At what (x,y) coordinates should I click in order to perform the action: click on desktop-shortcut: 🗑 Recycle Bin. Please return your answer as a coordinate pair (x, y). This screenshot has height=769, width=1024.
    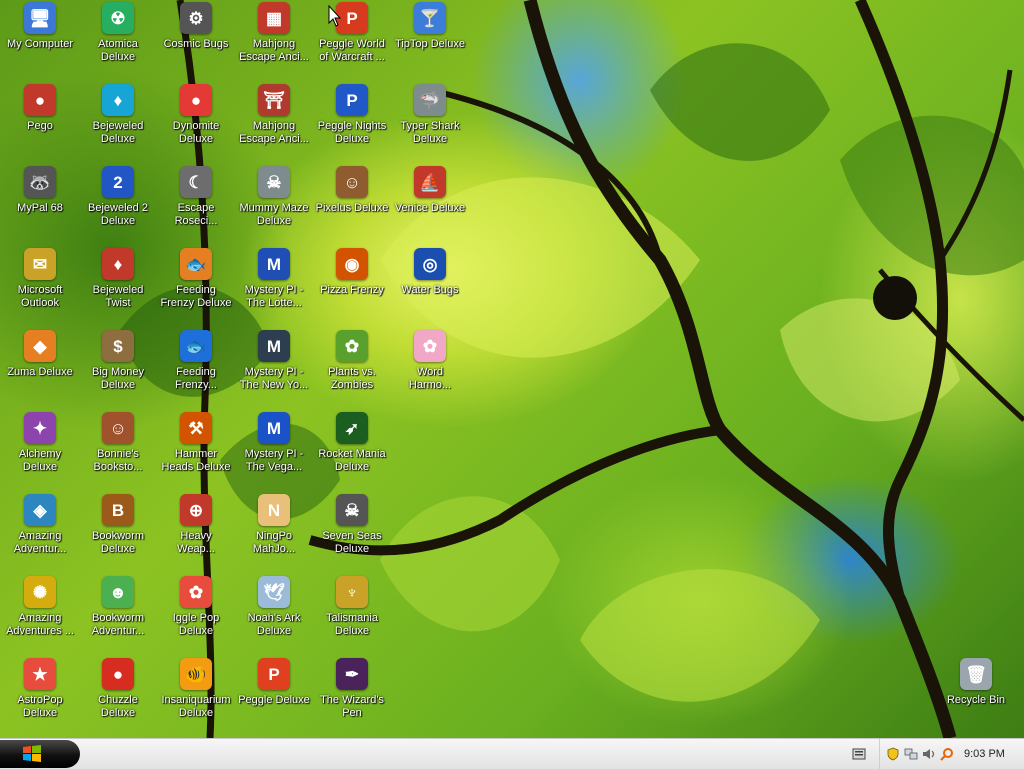
    Looking at the image, I should click on (976, 682).